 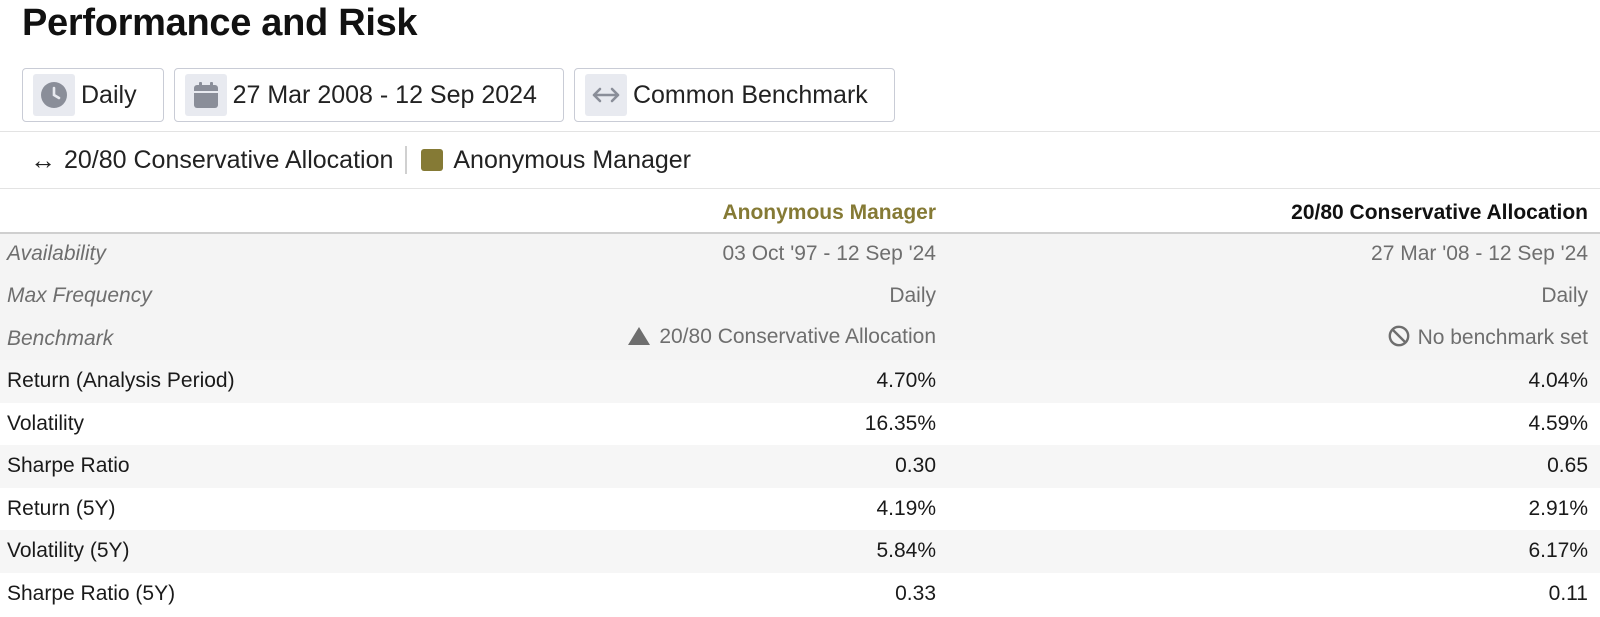 What do you see at coordinates (768, 212) in the screenshot?
I see `column-header-manager: Anonymous Manager` at bounding box center [768, 212].